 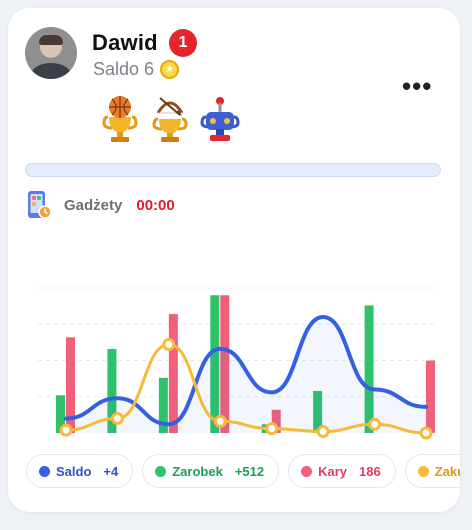 I want to click on trophies, so click(x=170, y=119).